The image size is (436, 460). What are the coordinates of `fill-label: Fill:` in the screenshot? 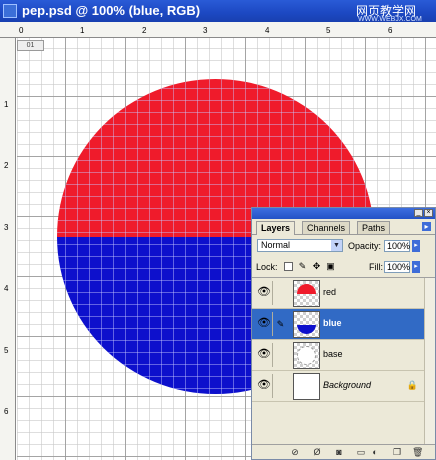 It's located at (376, 267).